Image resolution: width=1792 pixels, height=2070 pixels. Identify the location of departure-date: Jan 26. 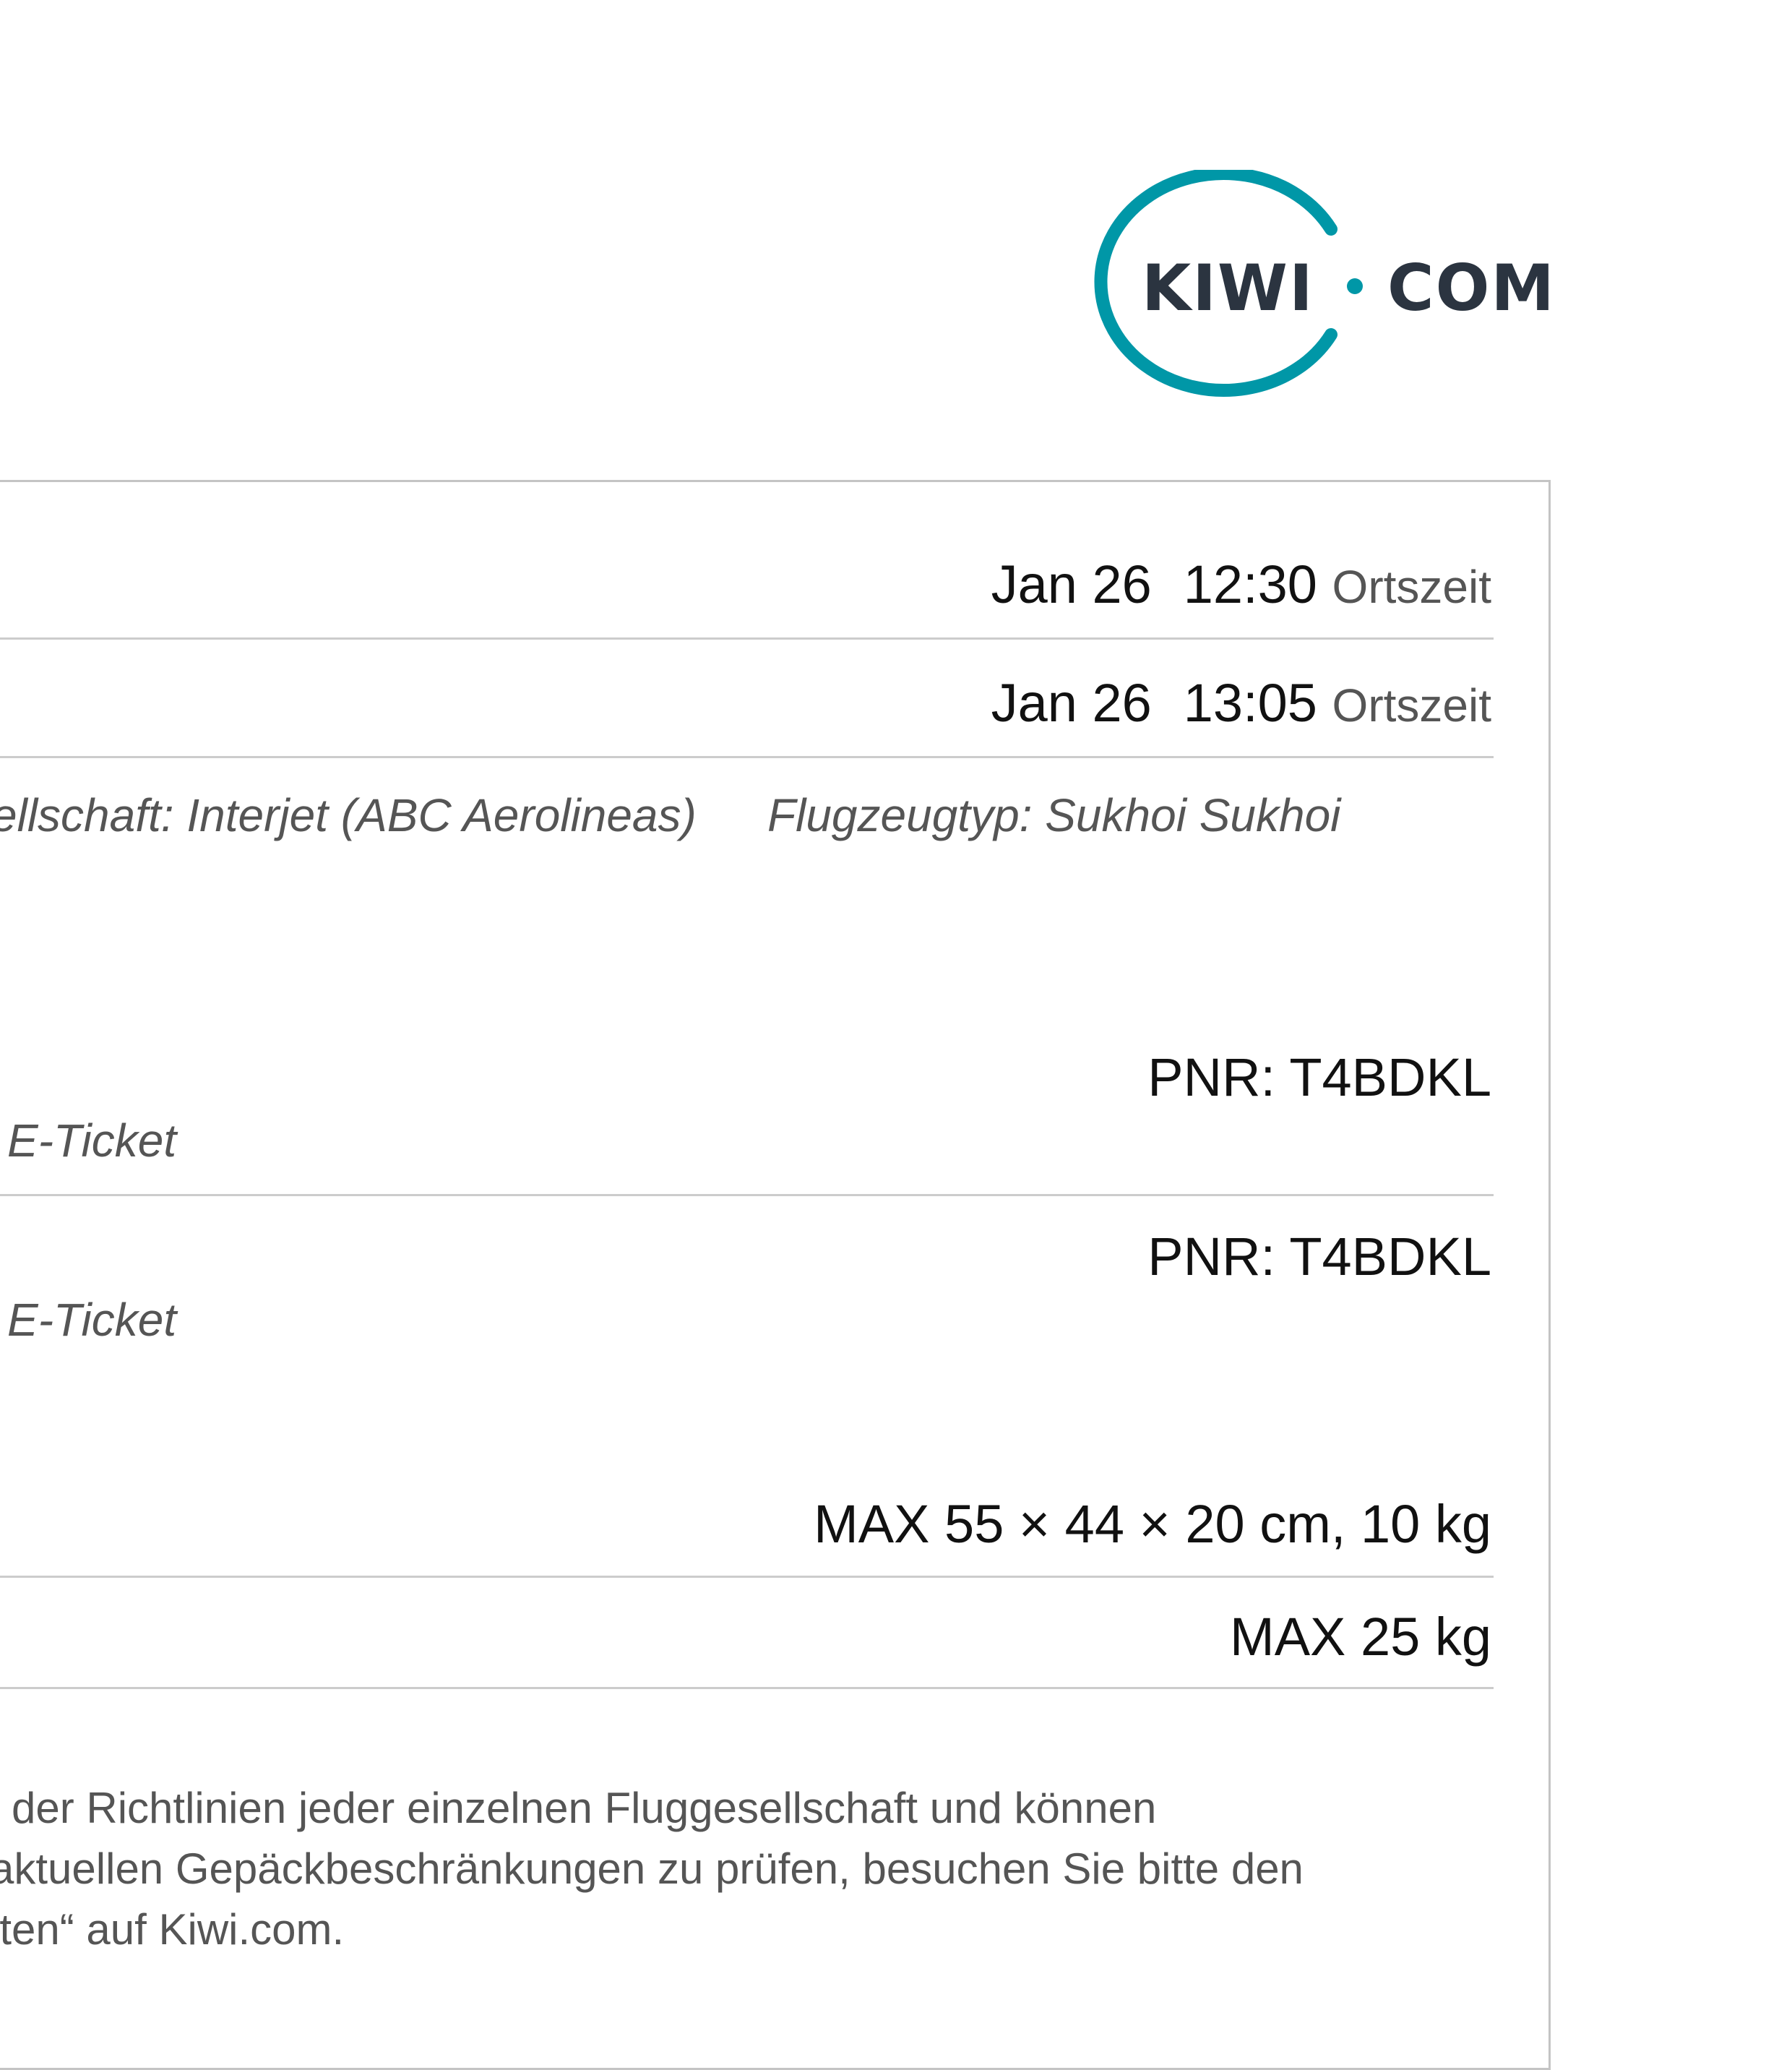
(1071, 584).